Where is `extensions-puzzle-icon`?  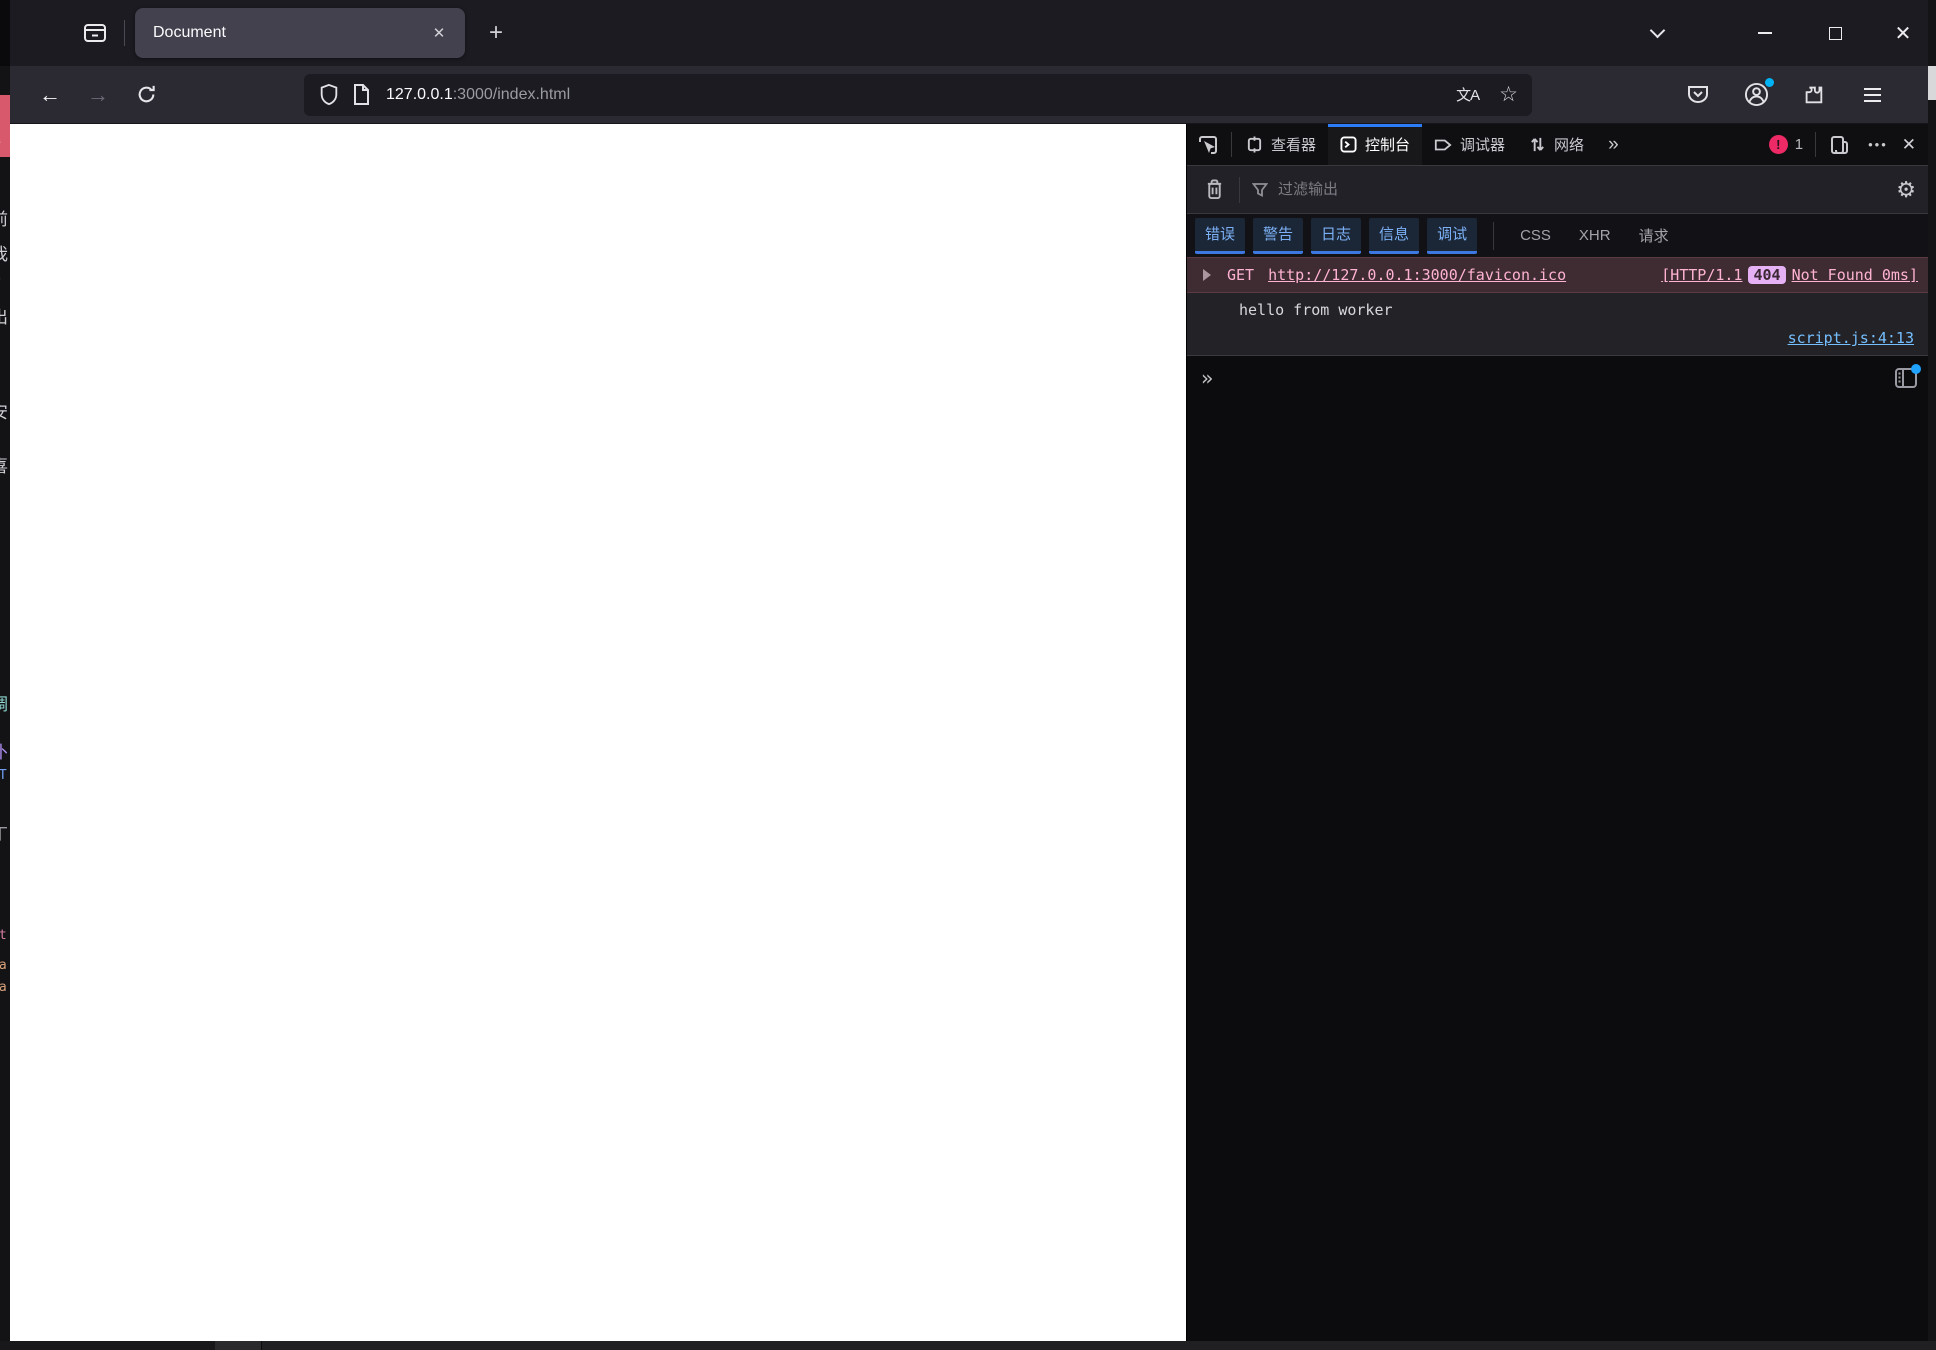 extensions-puzzle-icon is located at coordinates (1814, 95).